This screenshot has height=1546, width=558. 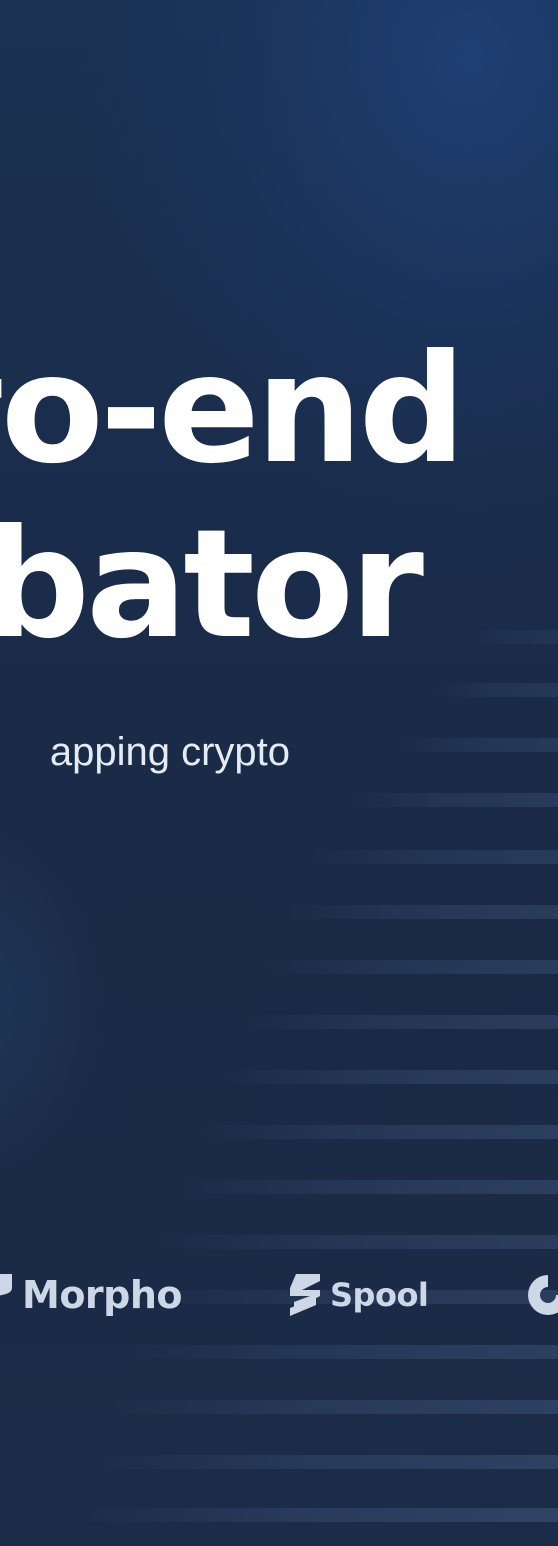 I want to click on headline-line-1: to-end, so click(x=233, y=410).